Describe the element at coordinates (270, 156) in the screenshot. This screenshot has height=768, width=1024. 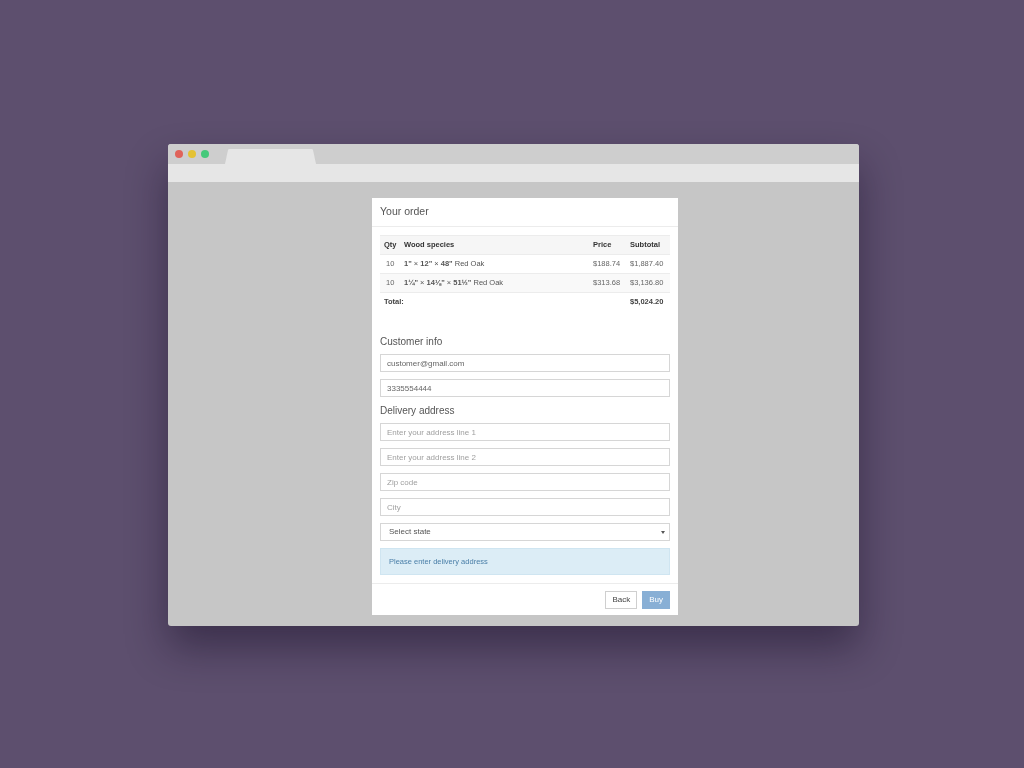
I see `browser-tab` at that location.